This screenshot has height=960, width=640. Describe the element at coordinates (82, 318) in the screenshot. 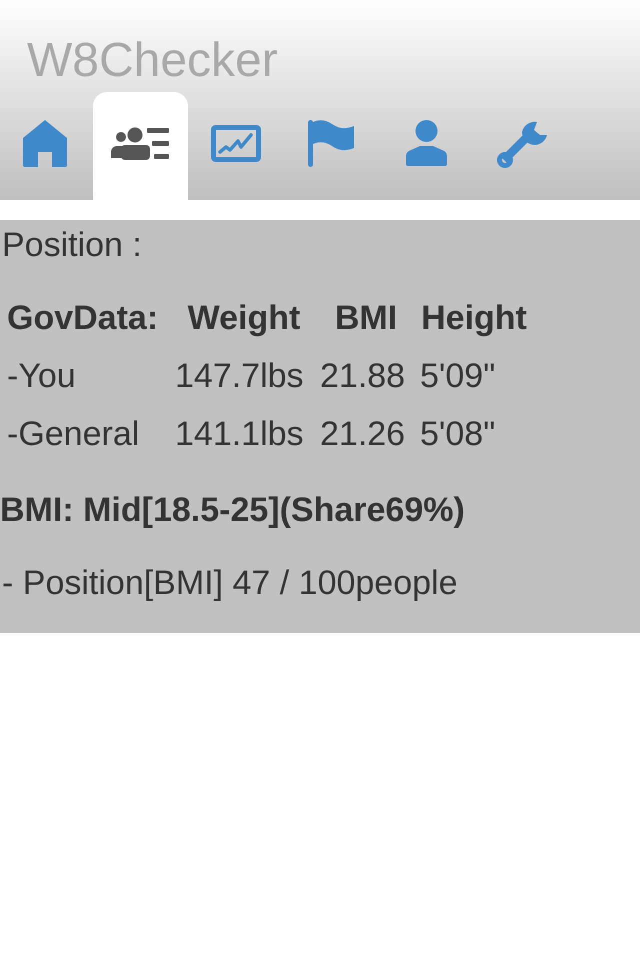

I see `column-header: GovData:` at that location.